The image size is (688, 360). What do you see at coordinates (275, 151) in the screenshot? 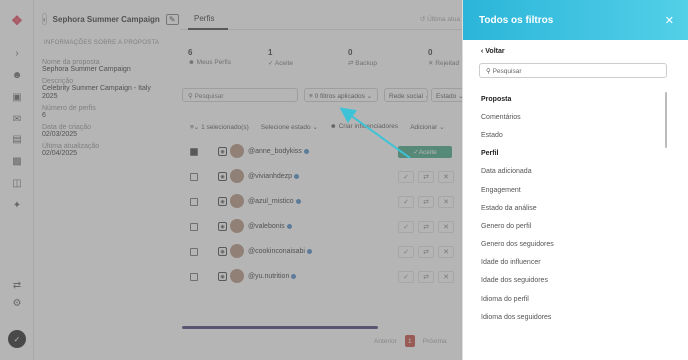
I see `handle-text: @anne_bodykiss` at bounding box center [275, 151].